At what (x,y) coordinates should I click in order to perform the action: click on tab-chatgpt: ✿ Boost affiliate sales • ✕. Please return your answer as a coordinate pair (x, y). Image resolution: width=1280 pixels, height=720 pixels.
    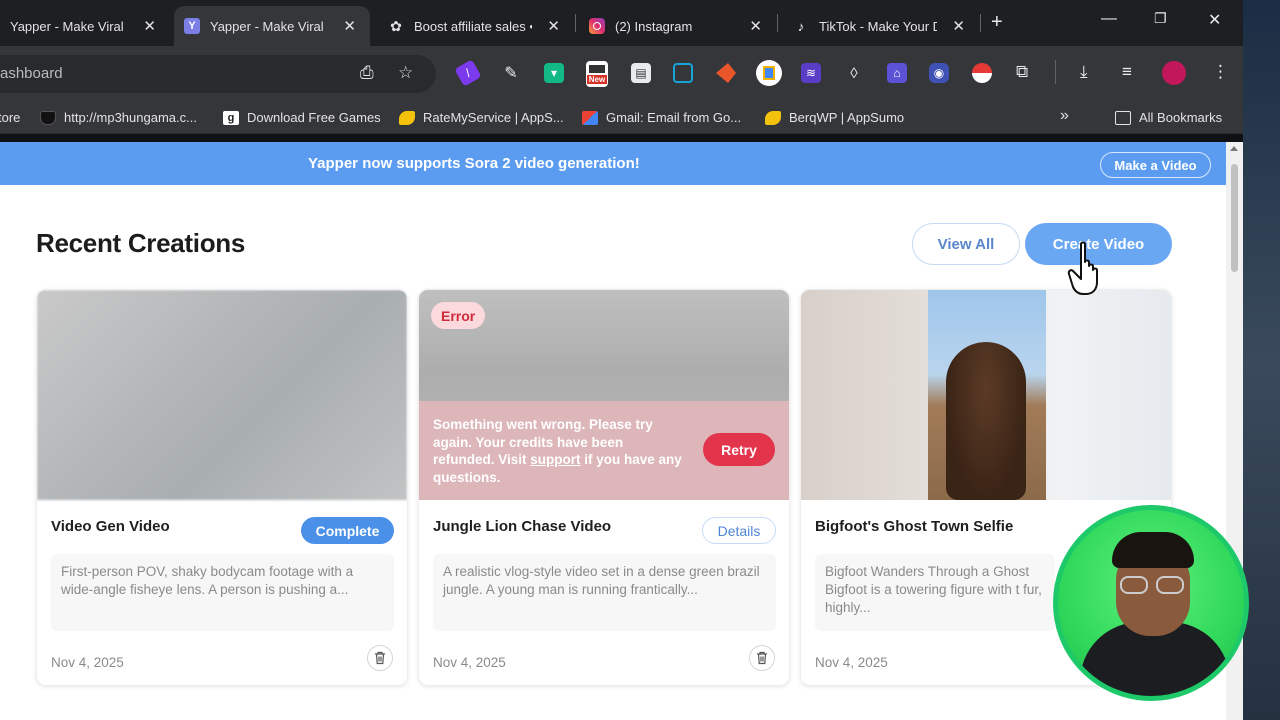
    Looking at the image, I should click on (476, 26).